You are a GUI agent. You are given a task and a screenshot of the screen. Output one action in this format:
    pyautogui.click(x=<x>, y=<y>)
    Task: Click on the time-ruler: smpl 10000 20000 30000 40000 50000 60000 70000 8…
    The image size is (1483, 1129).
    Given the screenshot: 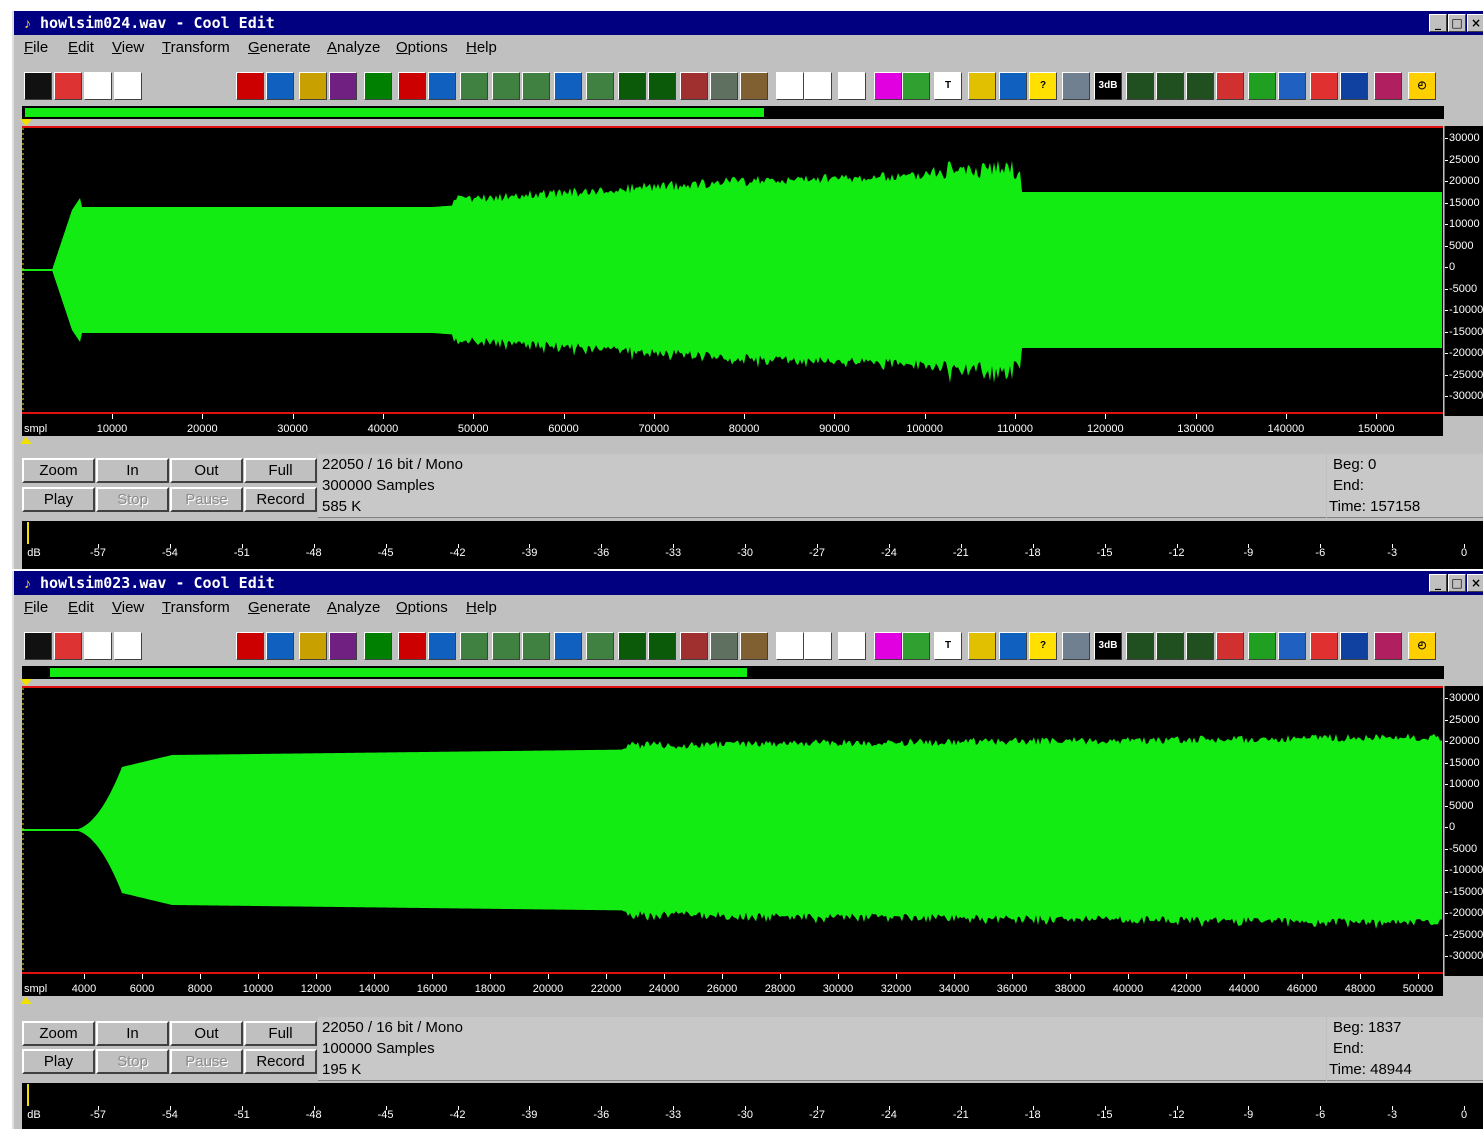 What is the action you would take?
    pyautogui.click(x=732, y=424)
    